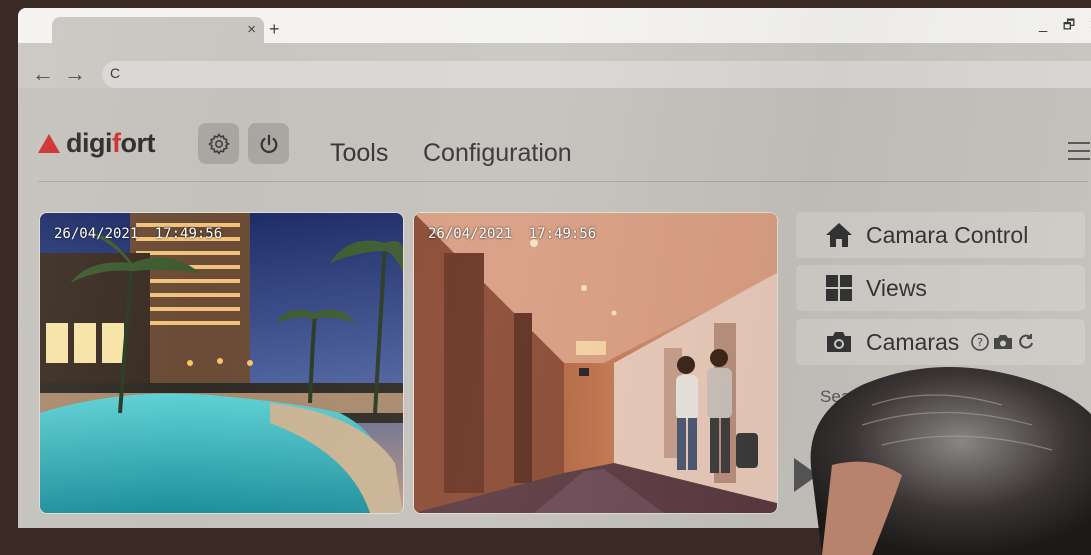 The image size is (1091, 555). What do you see at coordinates (1026, 342) in the screenshot?
I see `refresh-icon` at bounding box center [1026, 342].